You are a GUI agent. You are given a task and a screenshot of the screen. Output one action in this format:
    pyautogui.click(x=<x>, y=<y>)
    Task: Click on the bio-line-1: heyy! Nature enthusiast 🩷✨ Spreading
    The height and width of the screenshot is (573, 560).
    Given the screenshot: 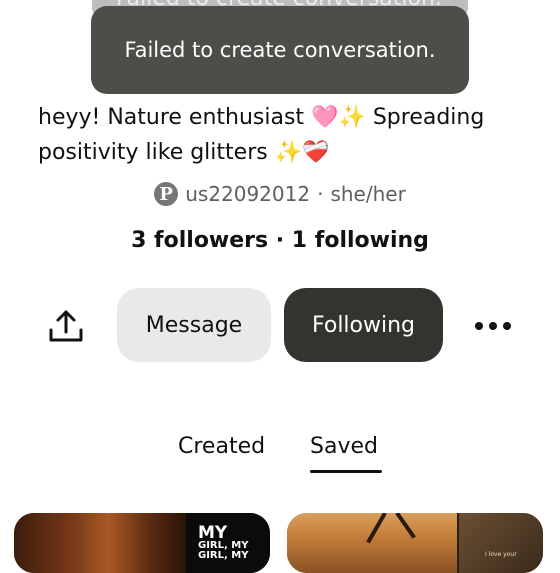 What is the action you would take?
    pyautogui.click(x=261, y=117)
    